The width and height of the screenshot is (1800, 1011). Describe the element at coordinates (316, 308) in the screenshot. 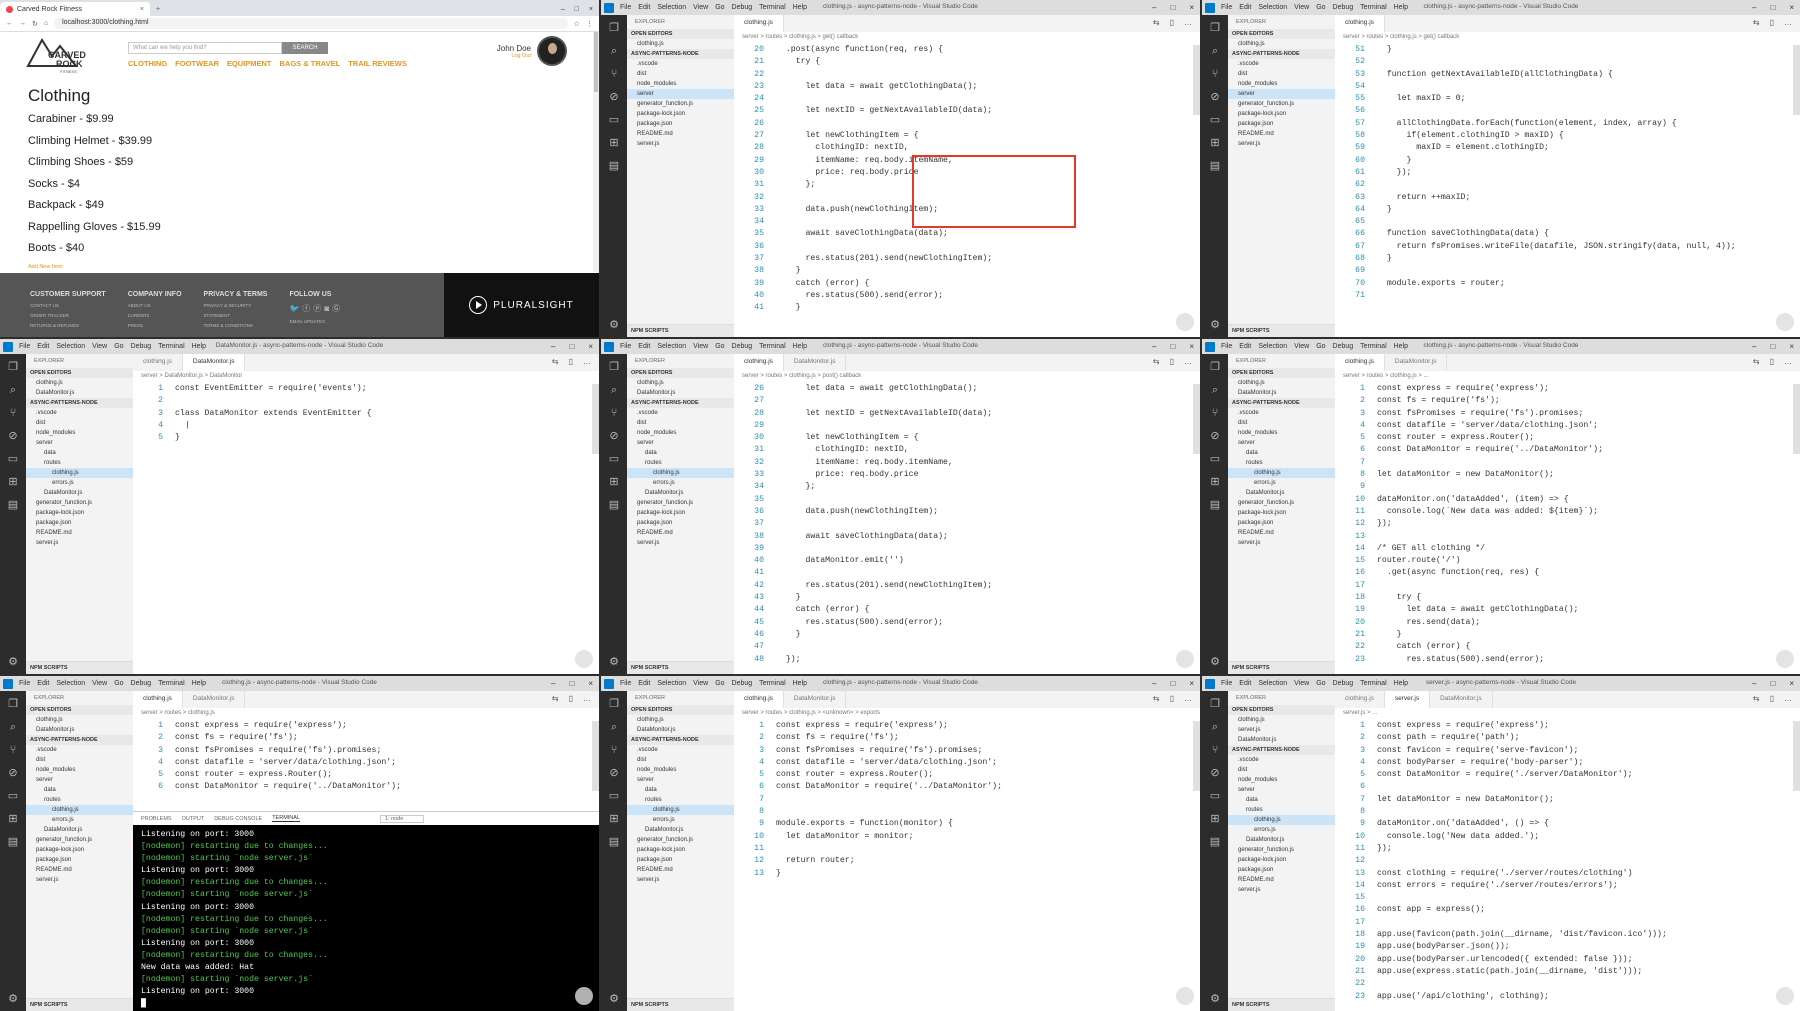

I see `social-icons: 🐦ⓕⓟ◙Ⓖ` at that location.